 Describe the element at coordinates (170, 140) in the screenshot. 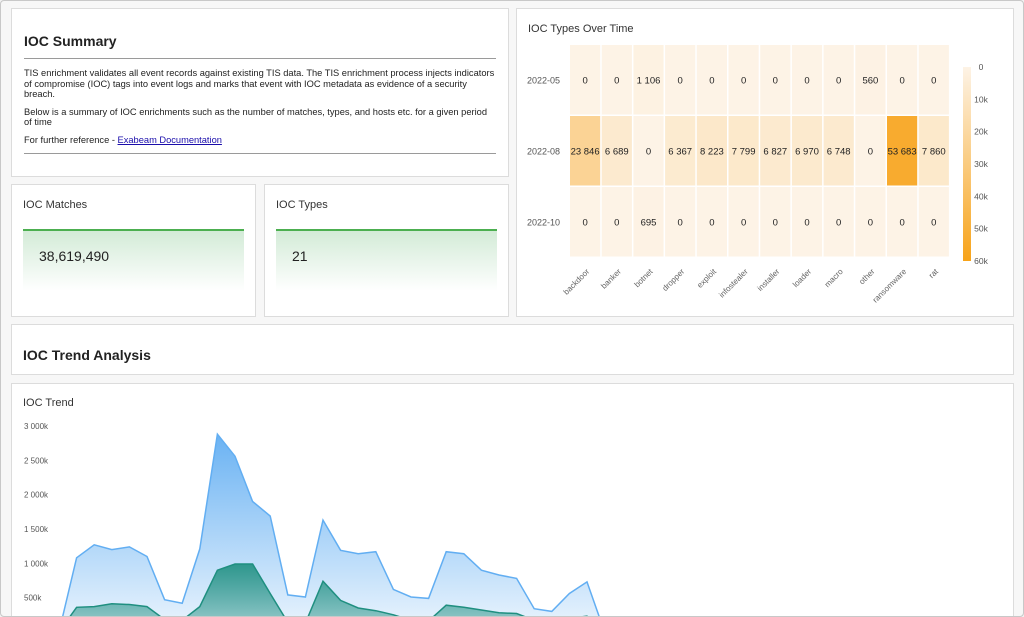

I see `exabeam-documentation-link: Exabeam Documentation` at that location.